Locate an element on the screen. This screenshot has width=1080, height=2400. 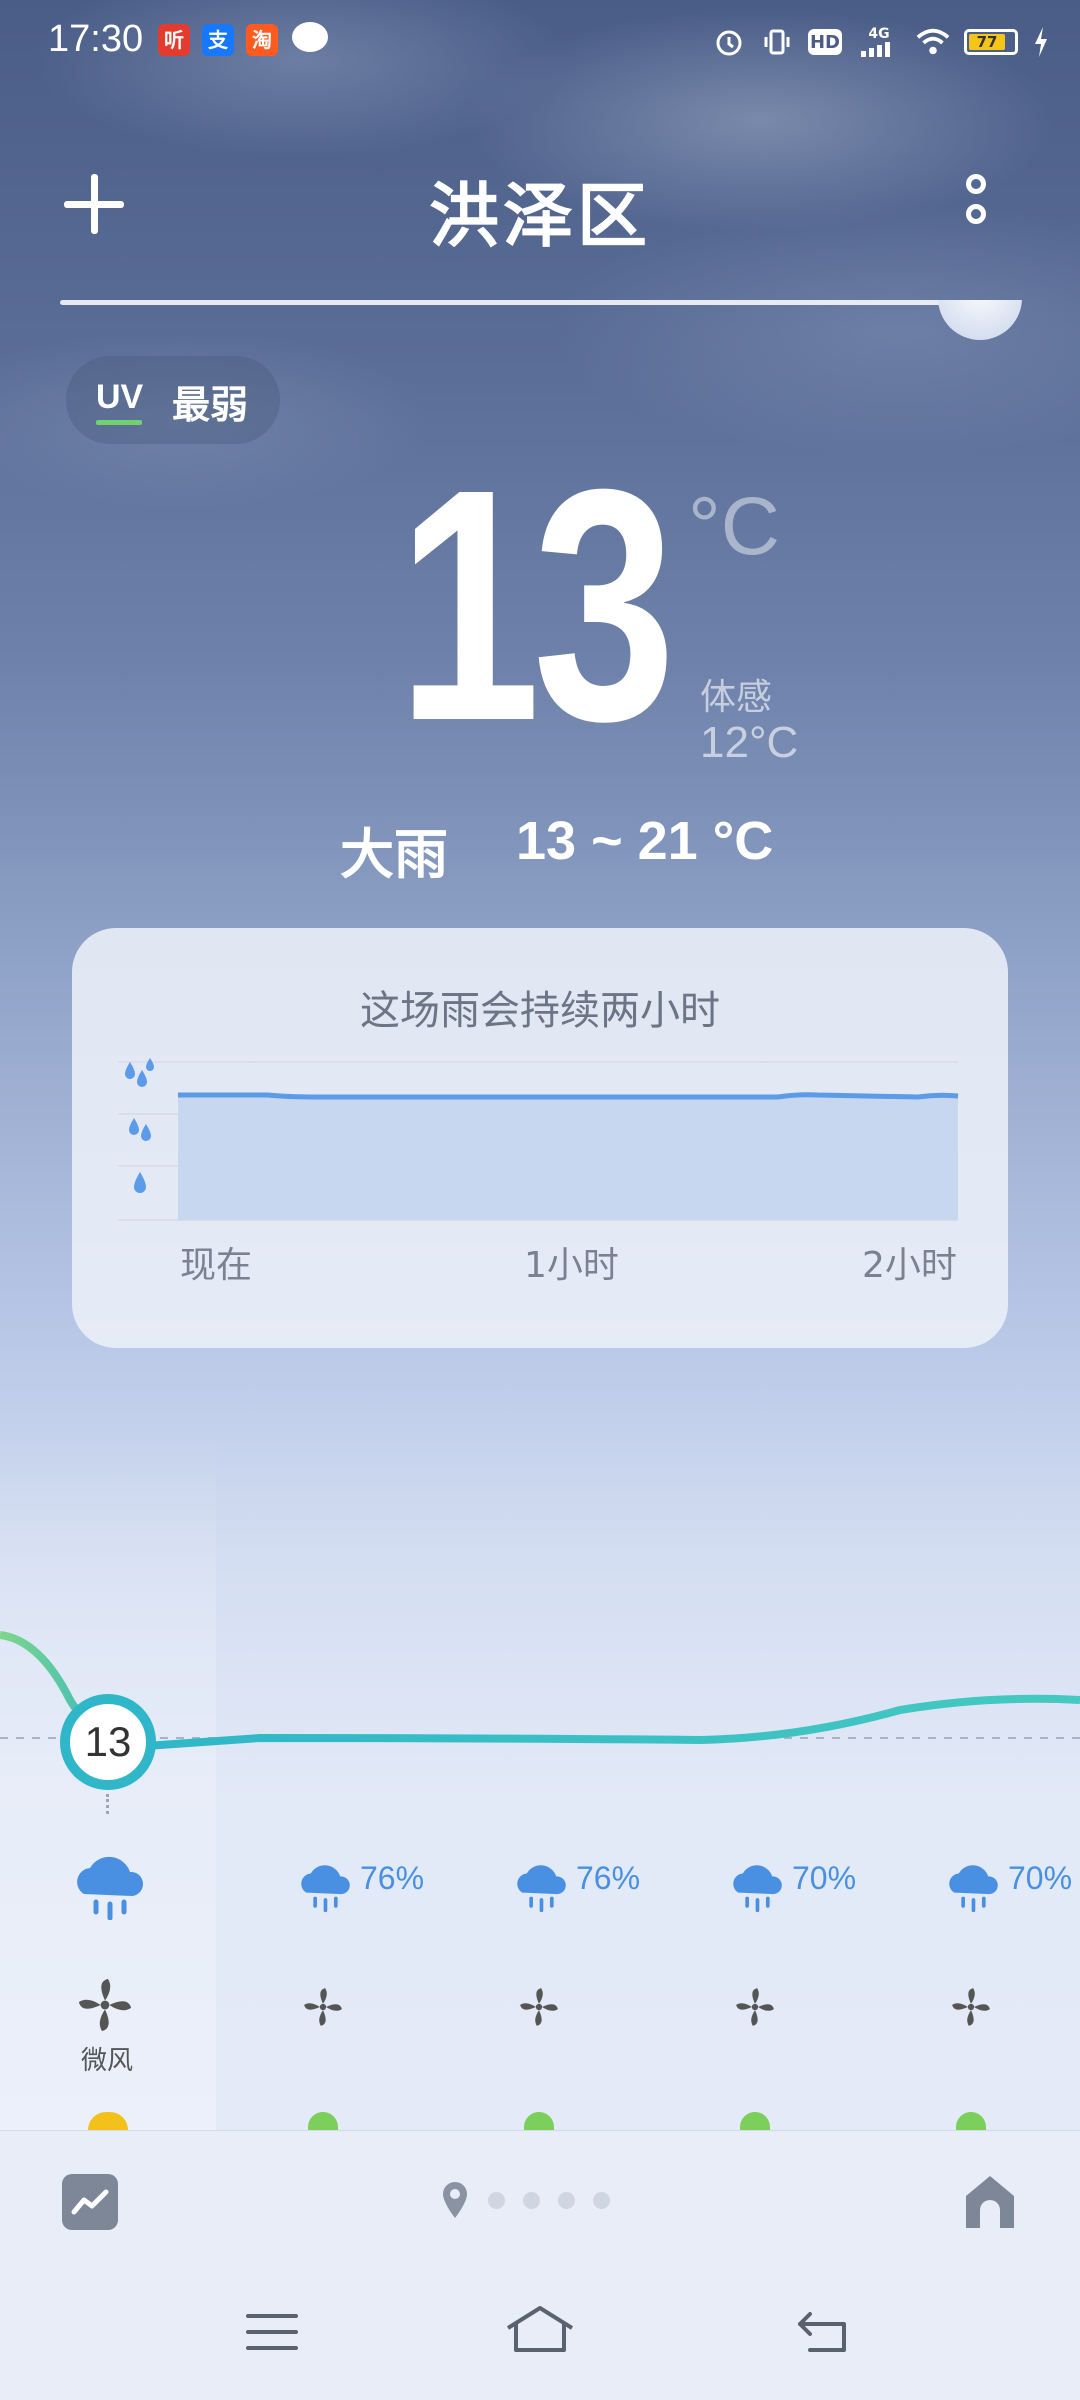
home-icon is located at coordinates (990, 2202).